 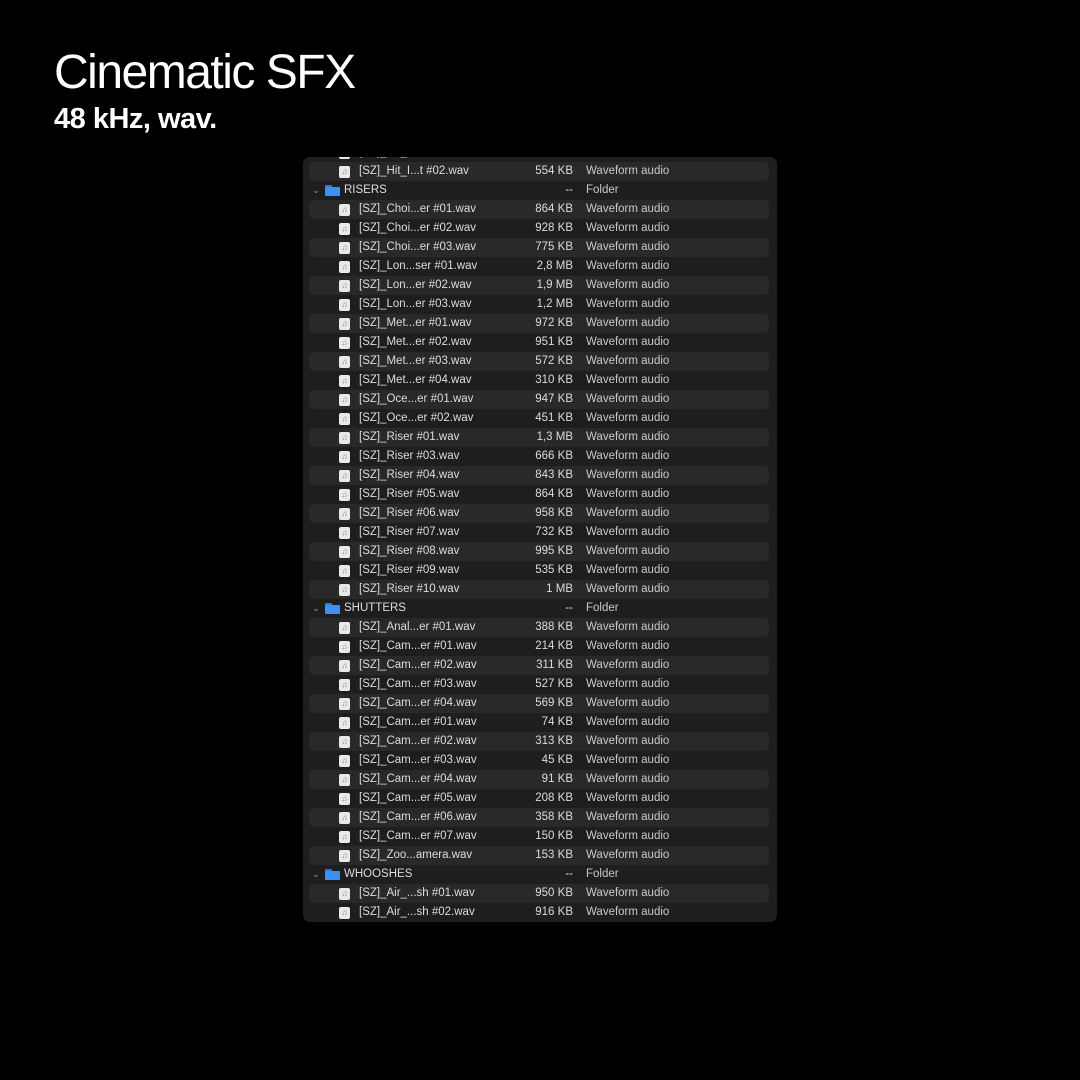 What do you see at coordinates (378, 874) in the screenshot?
I see `item-name: WHOOSHES` at bounding box center [378, 874].